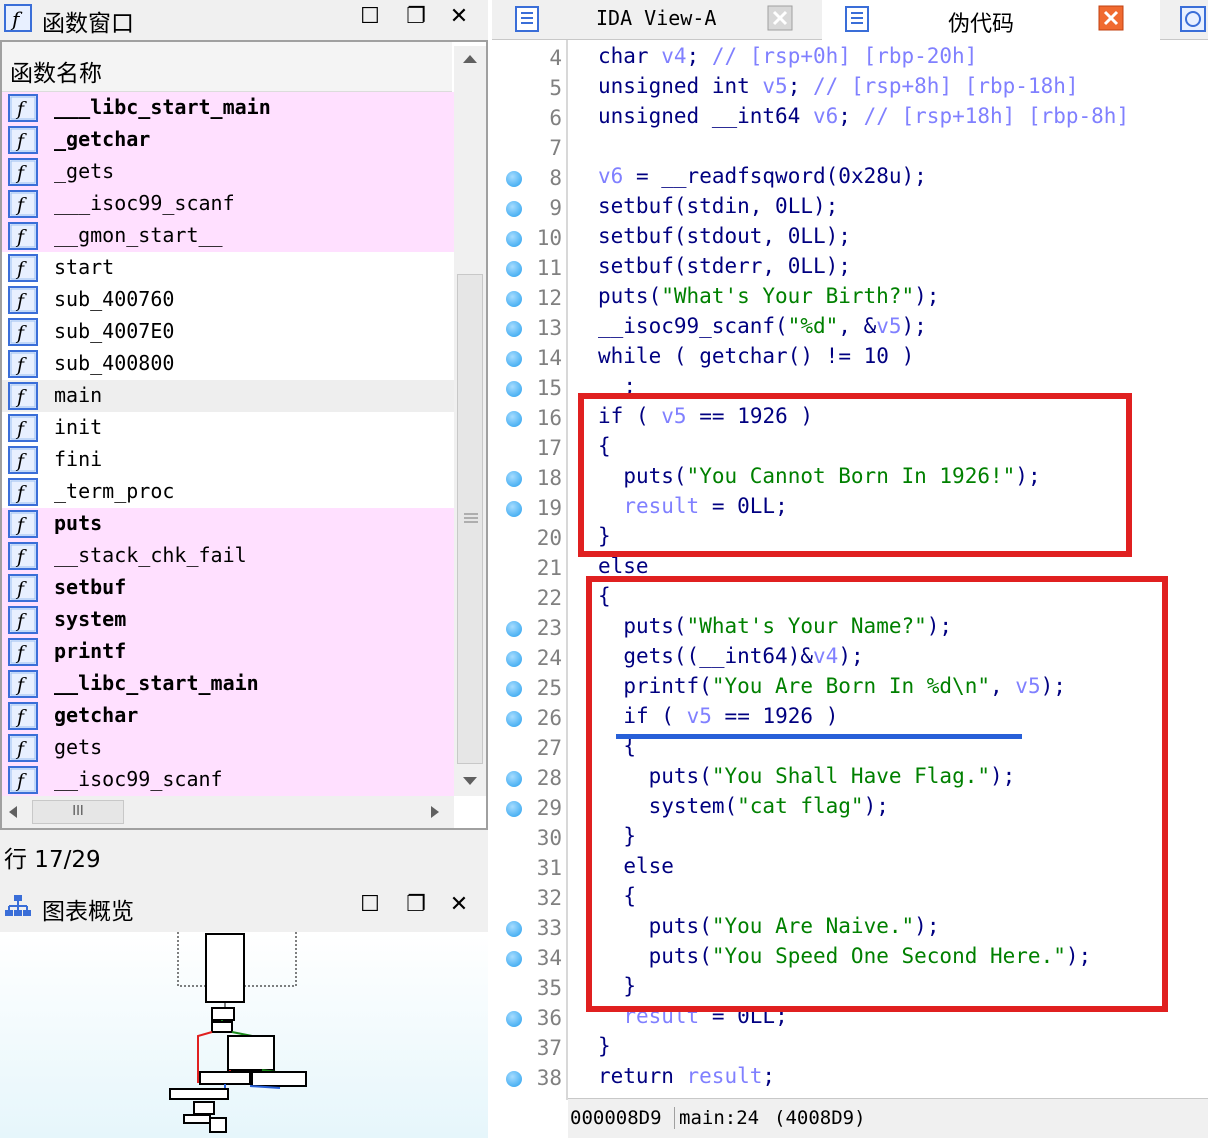  I want to click on code-text: setbuf(stderr, 0LL);, so click(724, 266).